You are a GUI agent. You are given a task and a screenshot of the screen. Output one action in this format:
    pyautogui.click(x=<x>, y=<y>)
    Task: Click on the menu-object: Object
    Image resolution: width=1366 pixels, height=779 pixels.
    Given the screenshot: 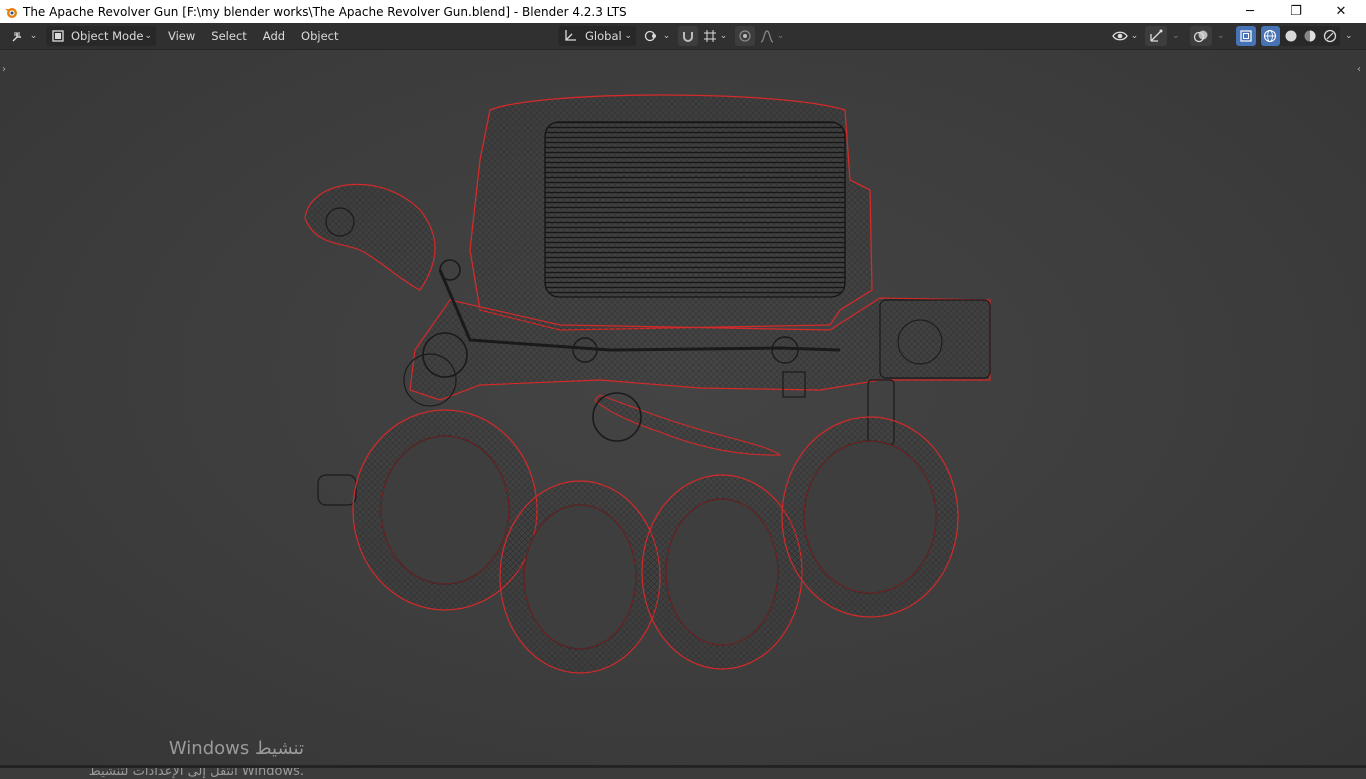 What is the action you would take?
    pyautogui.click(x=319, y=36)
    